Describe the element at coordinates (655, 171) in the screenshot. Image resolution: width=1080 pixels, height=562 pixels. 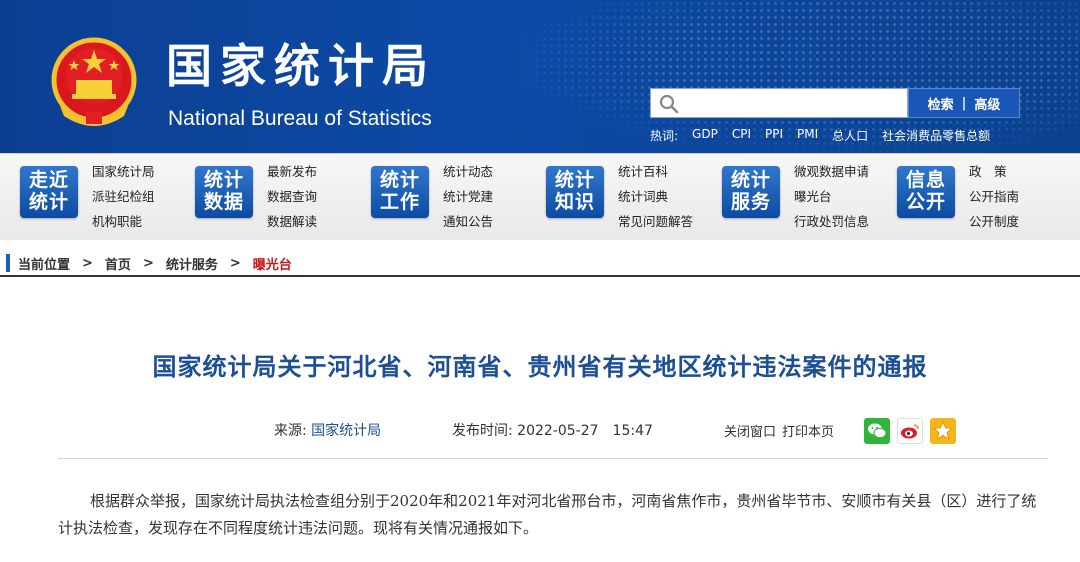
I see `nav-link: 统计百科` at that location.